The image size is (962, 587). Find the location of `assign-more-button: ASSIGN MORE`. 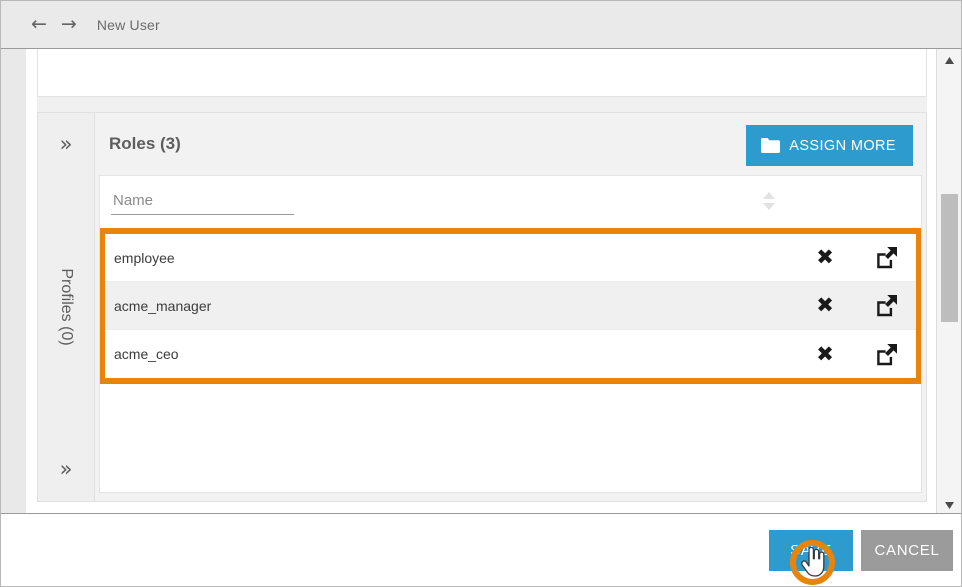

assign-more-button: ASSIGN MORE is located at coordinates (829, 145).